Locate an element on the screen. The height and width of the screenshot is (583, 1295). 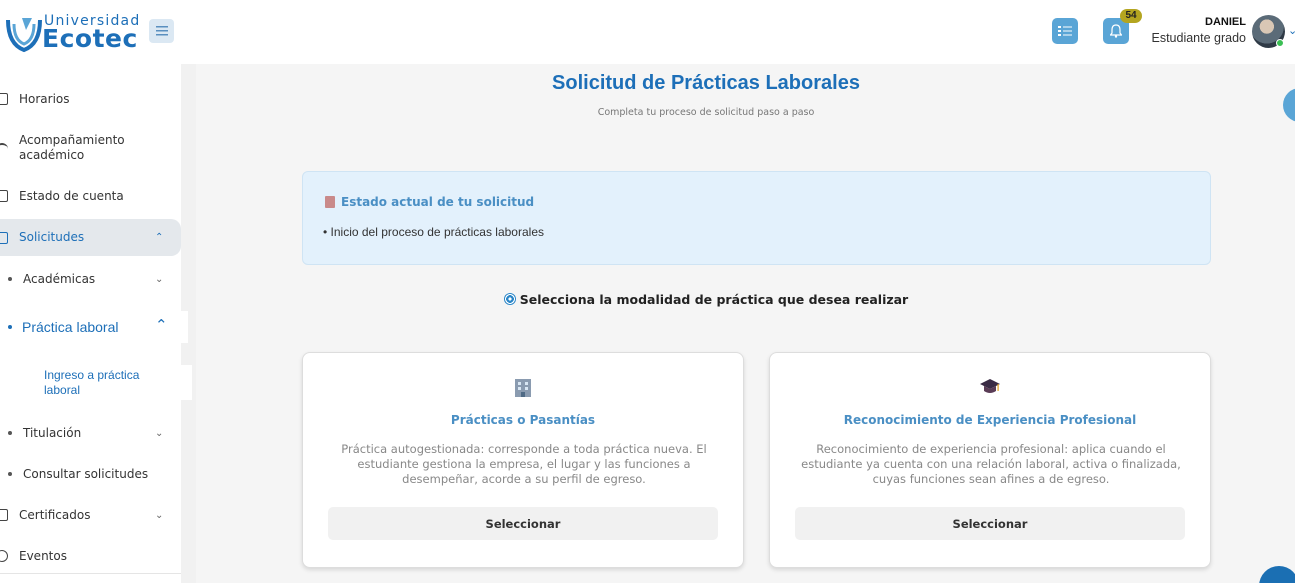
sidebar-item-practica-laboral: Práctica laboral ⌃ is located at coordinates (94, 327).